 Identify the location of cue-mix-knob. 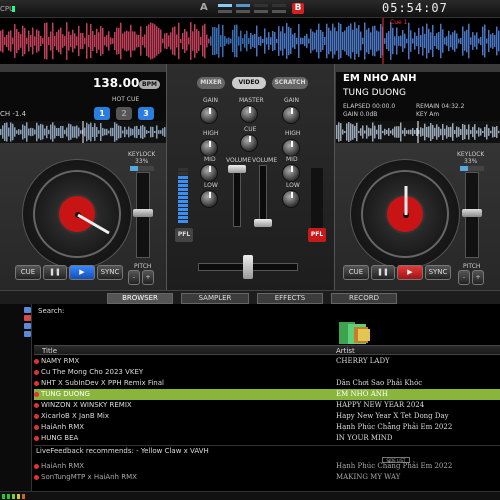
(249, 143).